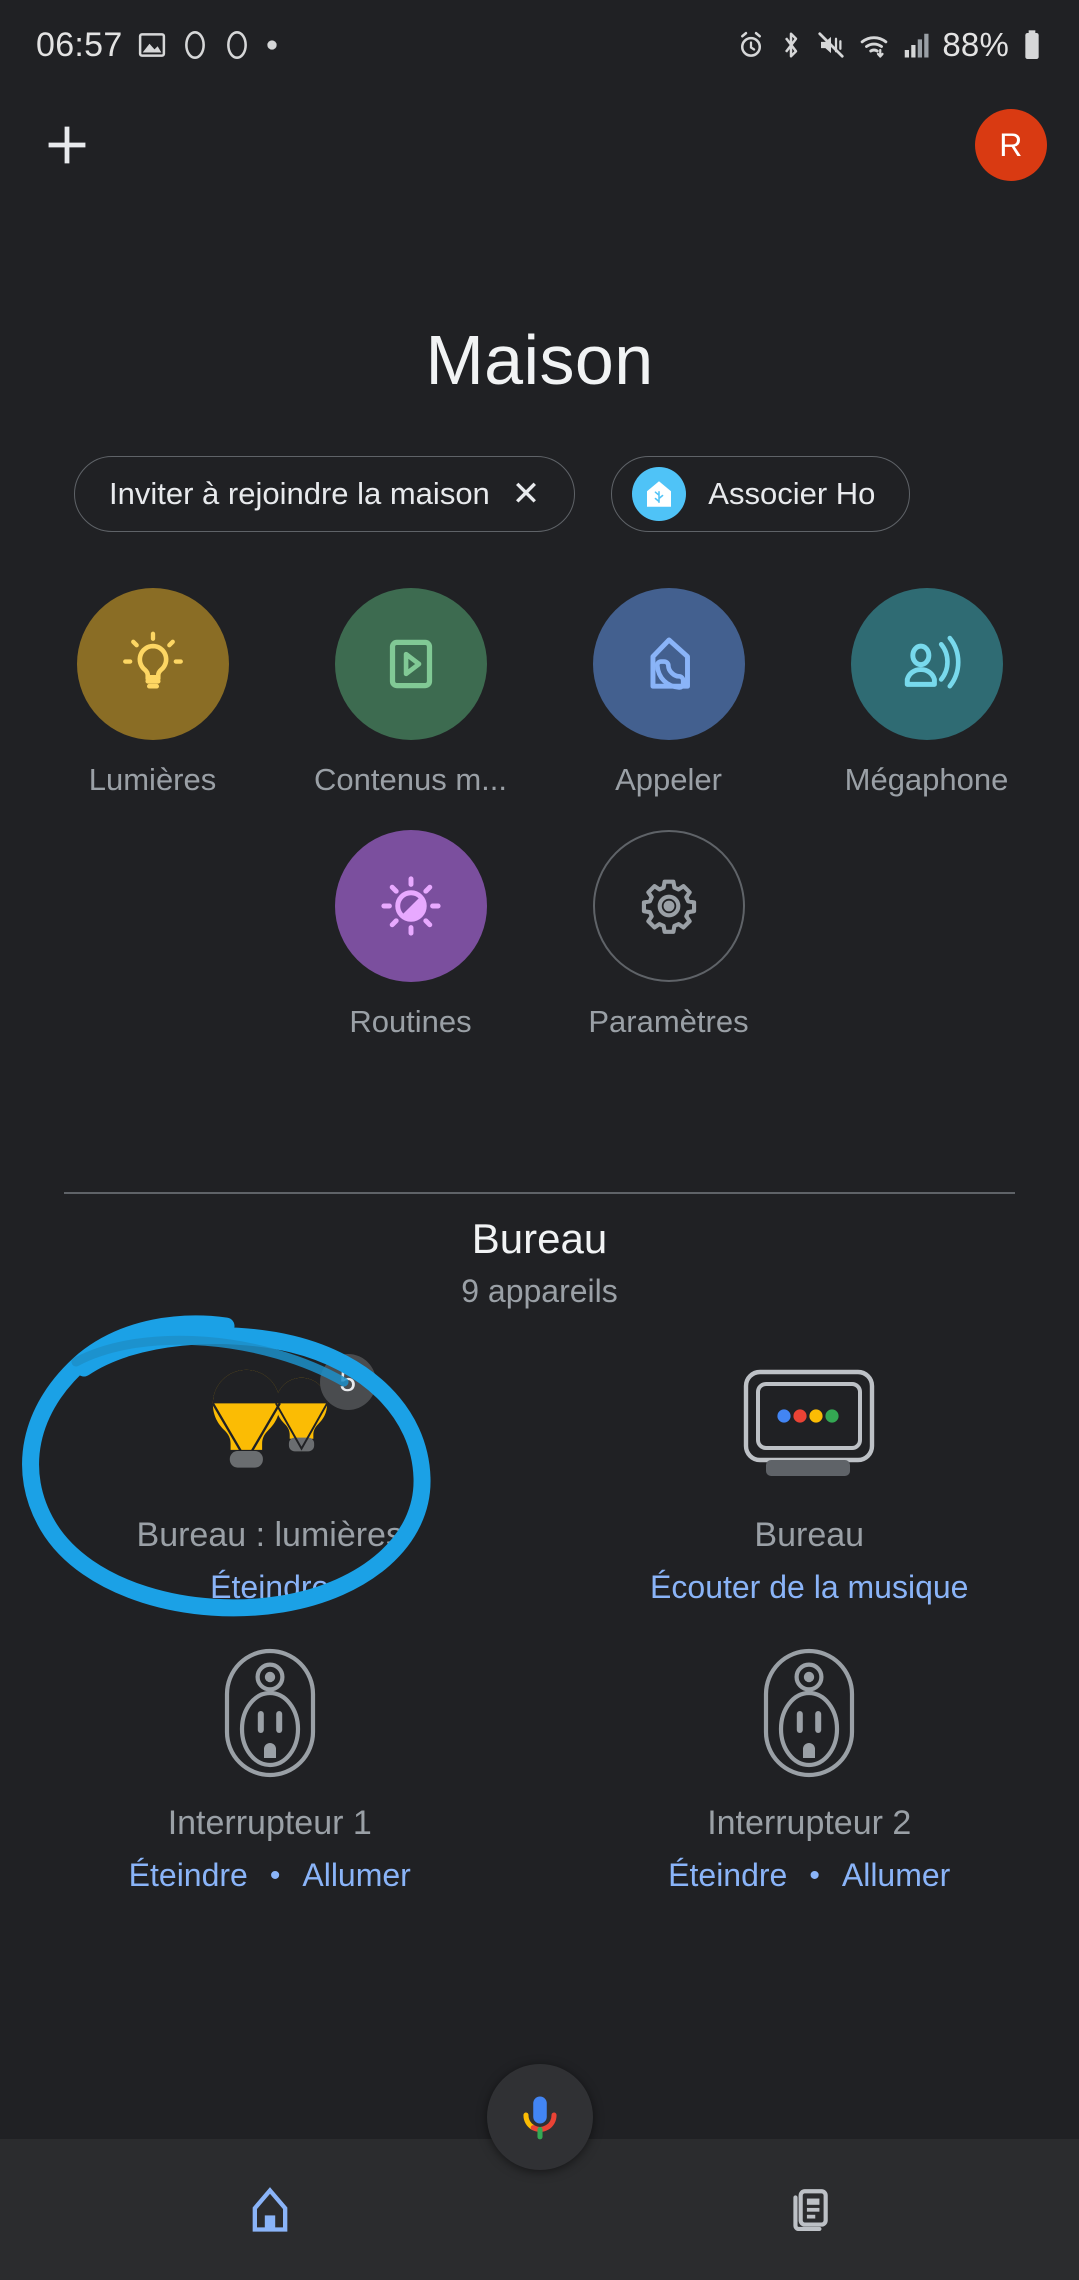 Image resolution: width=1079 pixels, height=2280 pixels. Describe the element at coordinates (269, 1535) in the screenshot. I see `device-label: Bureau : lumières` at that location.